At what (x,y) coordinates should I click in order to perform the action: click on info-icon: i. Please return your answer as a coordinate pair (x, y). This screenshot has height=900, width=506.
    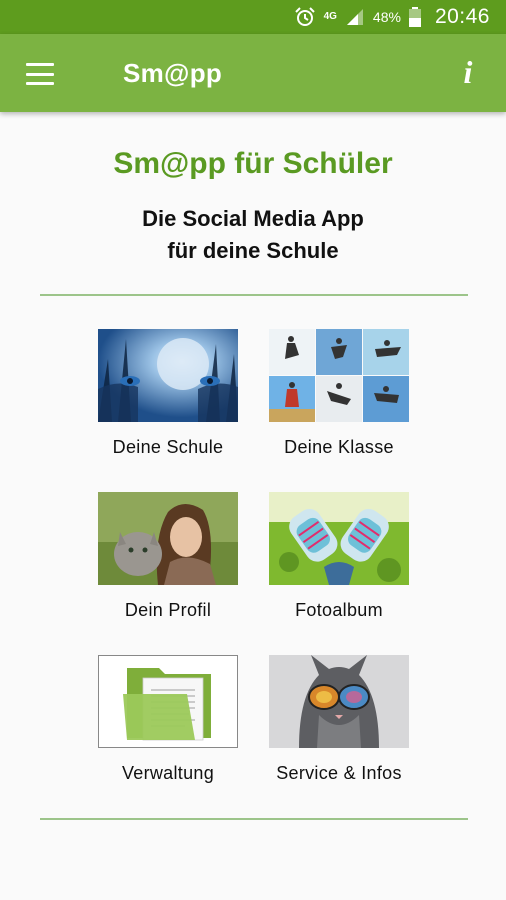
    Looking at the image, I should click on (468, 72).